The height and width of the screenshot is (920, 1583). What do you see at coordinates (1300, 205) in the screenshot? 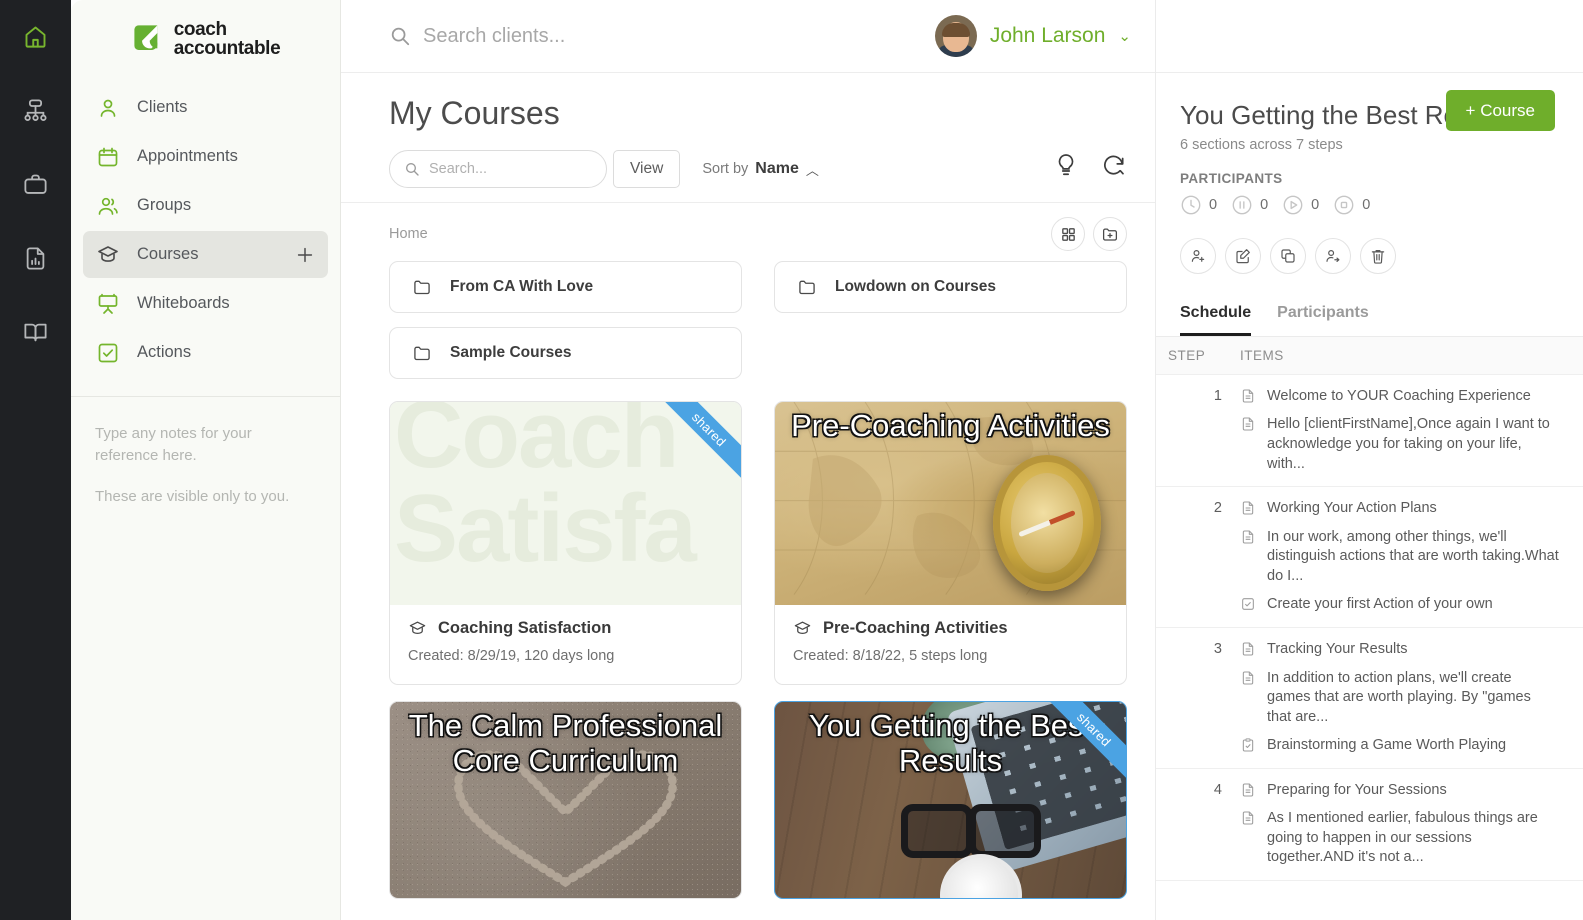
I see `stat-active: 0` at bounding box center [1300, 205].